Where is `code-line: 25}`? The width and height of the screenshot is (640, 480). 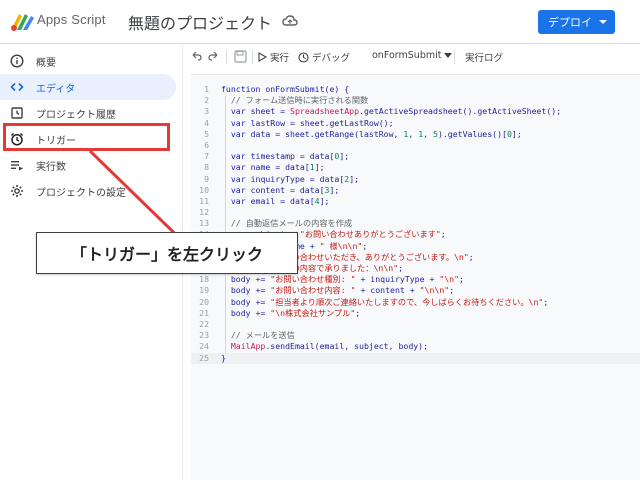
code-line: 25} is located at coordinates (415, 358).